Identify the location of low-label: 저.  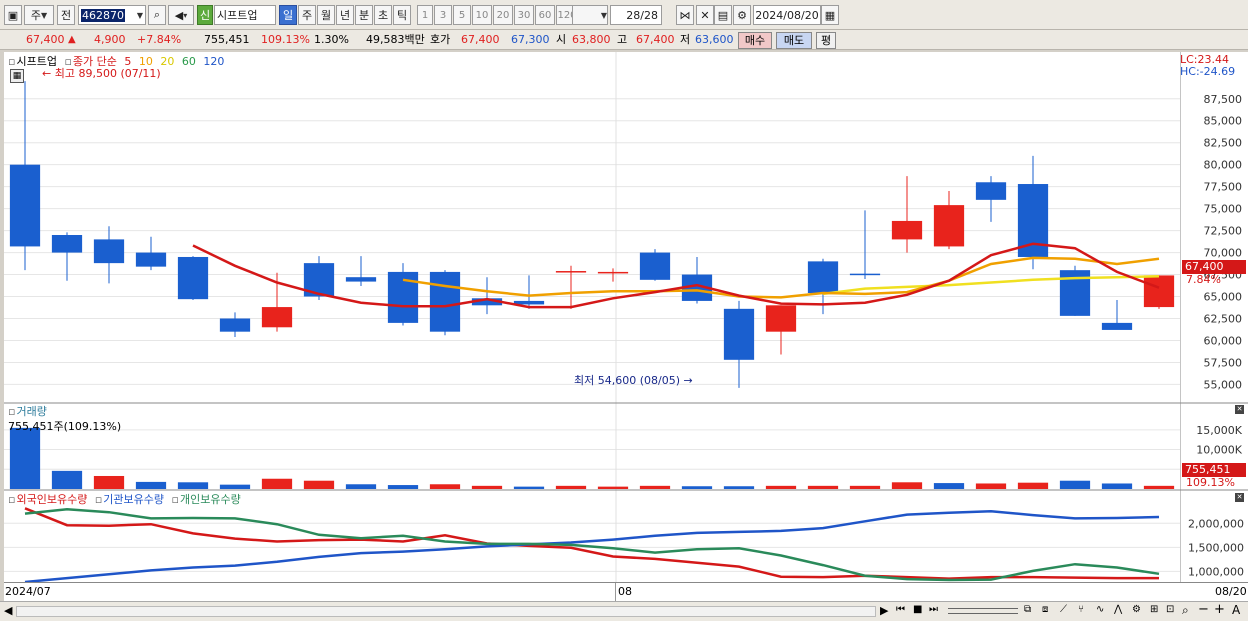
(685, 39).